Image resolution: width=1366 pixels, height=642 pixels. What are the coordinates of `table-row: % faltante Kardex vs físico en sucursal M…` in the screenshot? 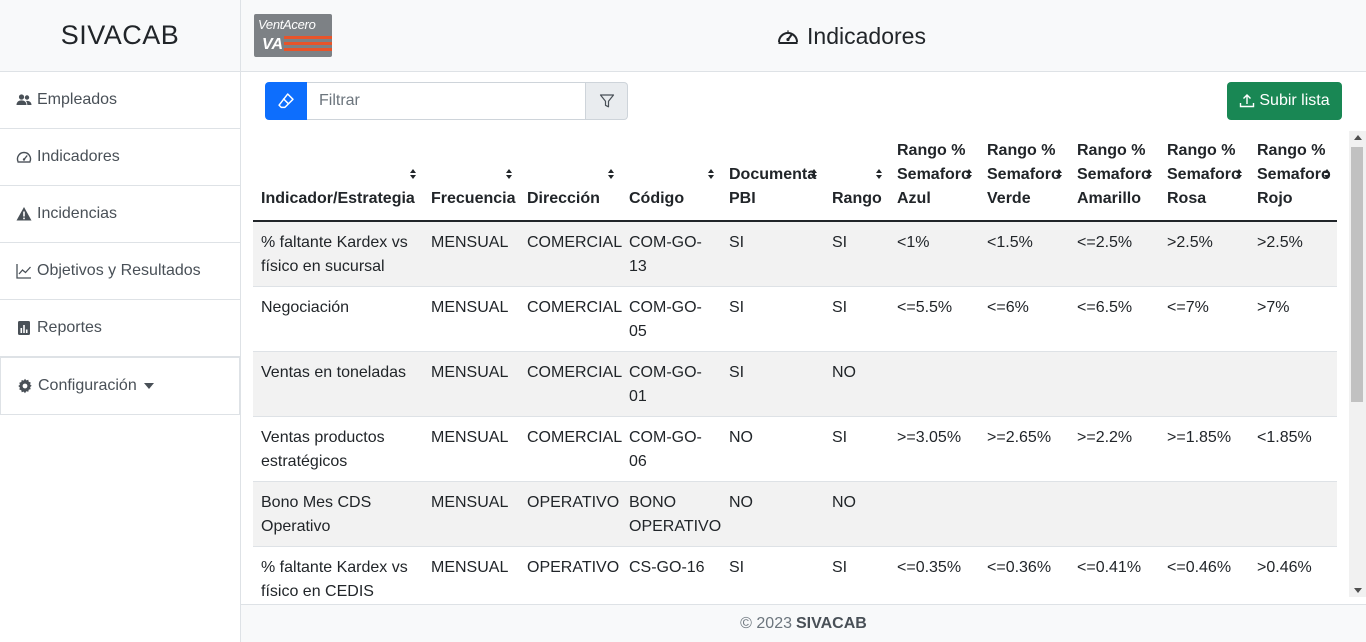 It's located at (795, 254).